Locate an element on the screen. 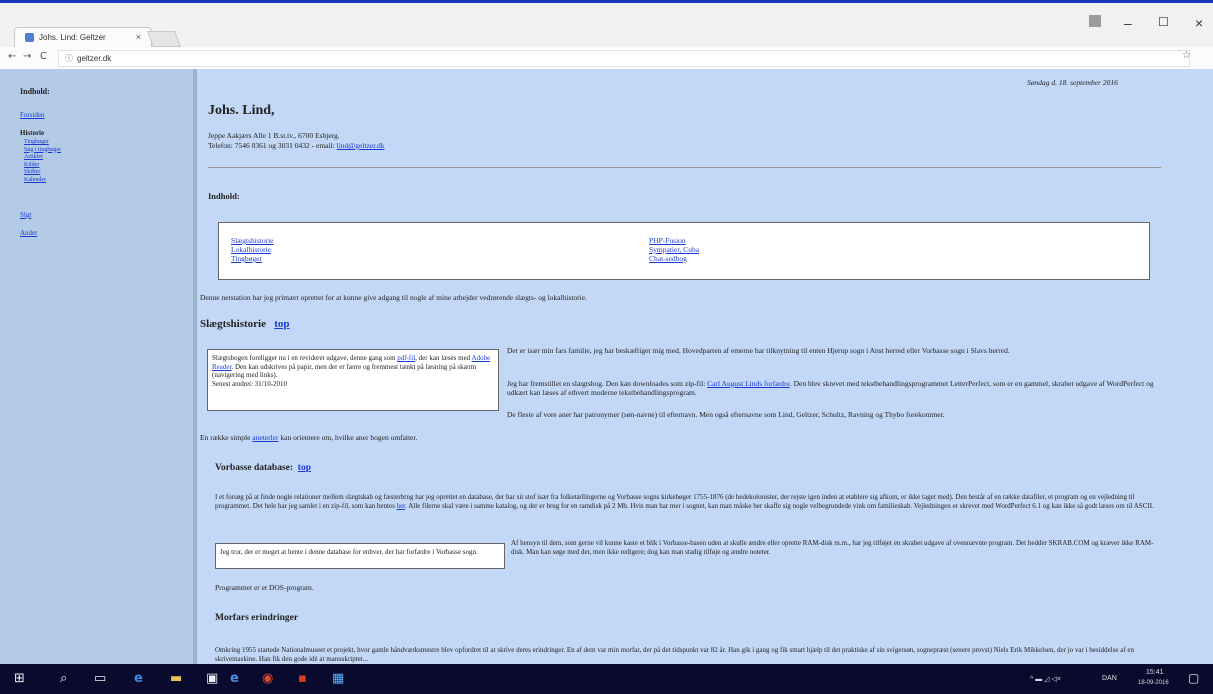 The width and height of the screenshot is (1213, 694). notification-icon: ▢ is located at coordinates (1193, 678).